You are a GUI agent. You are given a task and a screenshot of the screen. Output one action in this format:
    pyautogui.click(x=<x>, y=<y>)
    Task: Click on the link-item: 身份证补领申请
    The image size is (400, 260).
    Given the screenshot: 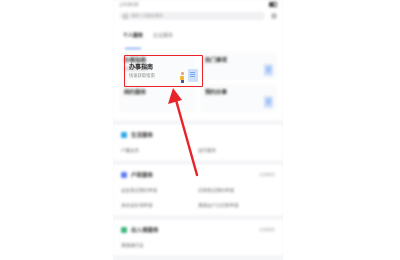 What is the action you would take?
    pyautogui.click(x=159, y=206)
    